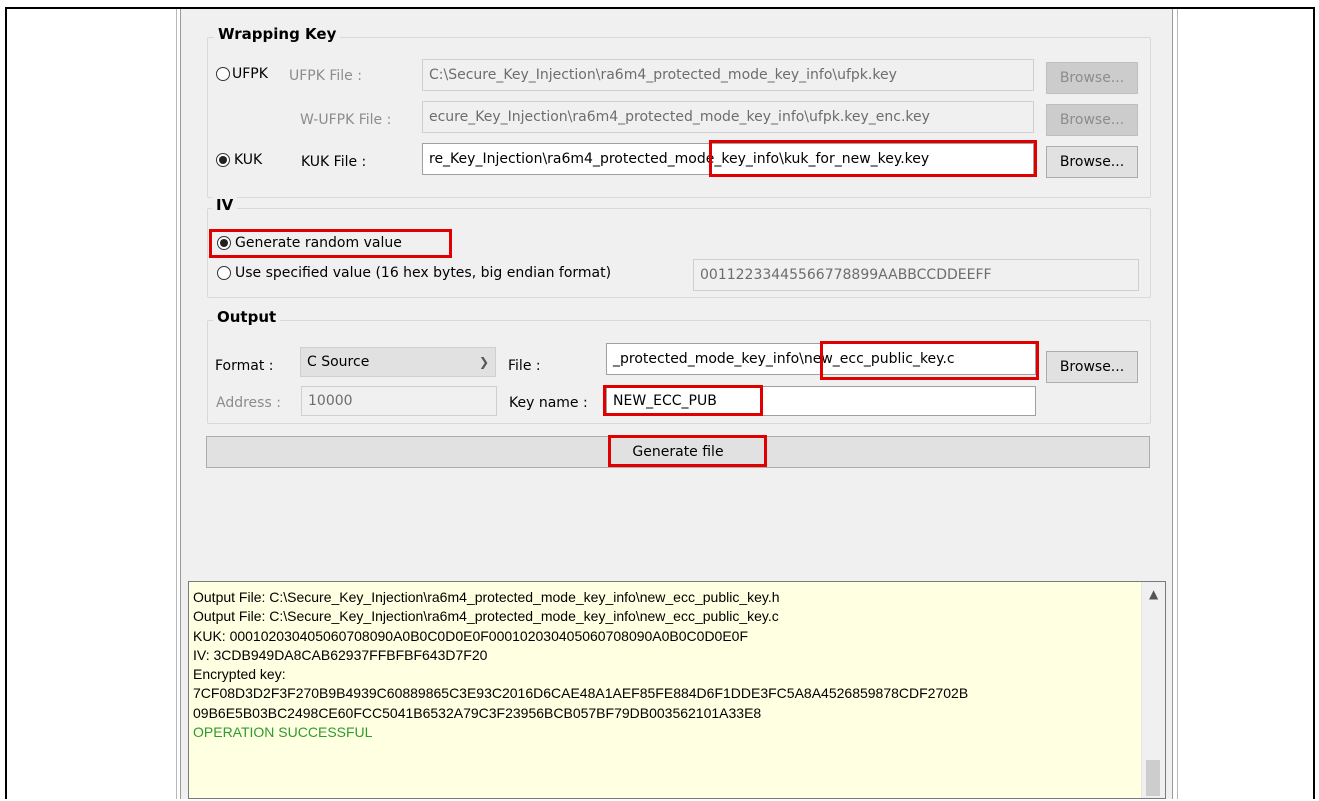 The image size is (1319, 801). Describe the element at coordinates (244, 366) in the screenshot. I see `format-label: Format :` at that location.